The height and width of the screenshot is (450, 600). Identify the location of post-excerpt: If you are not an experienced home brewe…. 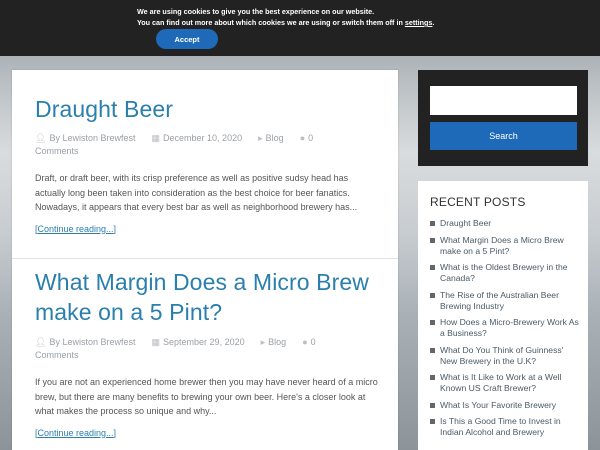
(206, 396).